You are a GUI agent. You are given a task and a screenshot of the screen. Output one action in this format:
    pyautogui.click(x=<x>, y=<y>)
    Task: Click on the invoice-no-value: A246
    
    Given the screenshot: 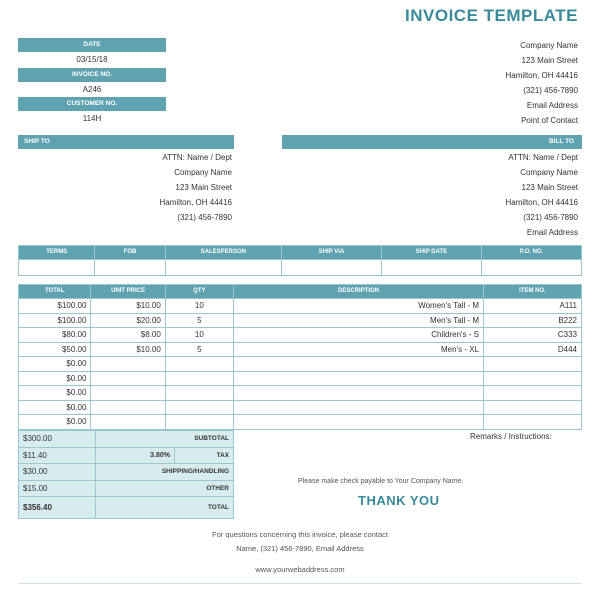 What is the action you would take?
    pyautogui.click(x=92, y=89)
    